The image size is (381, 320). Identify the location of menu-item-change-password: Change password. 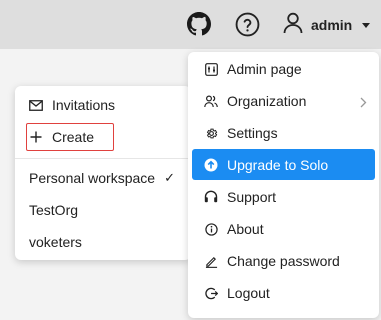
(283, 261).